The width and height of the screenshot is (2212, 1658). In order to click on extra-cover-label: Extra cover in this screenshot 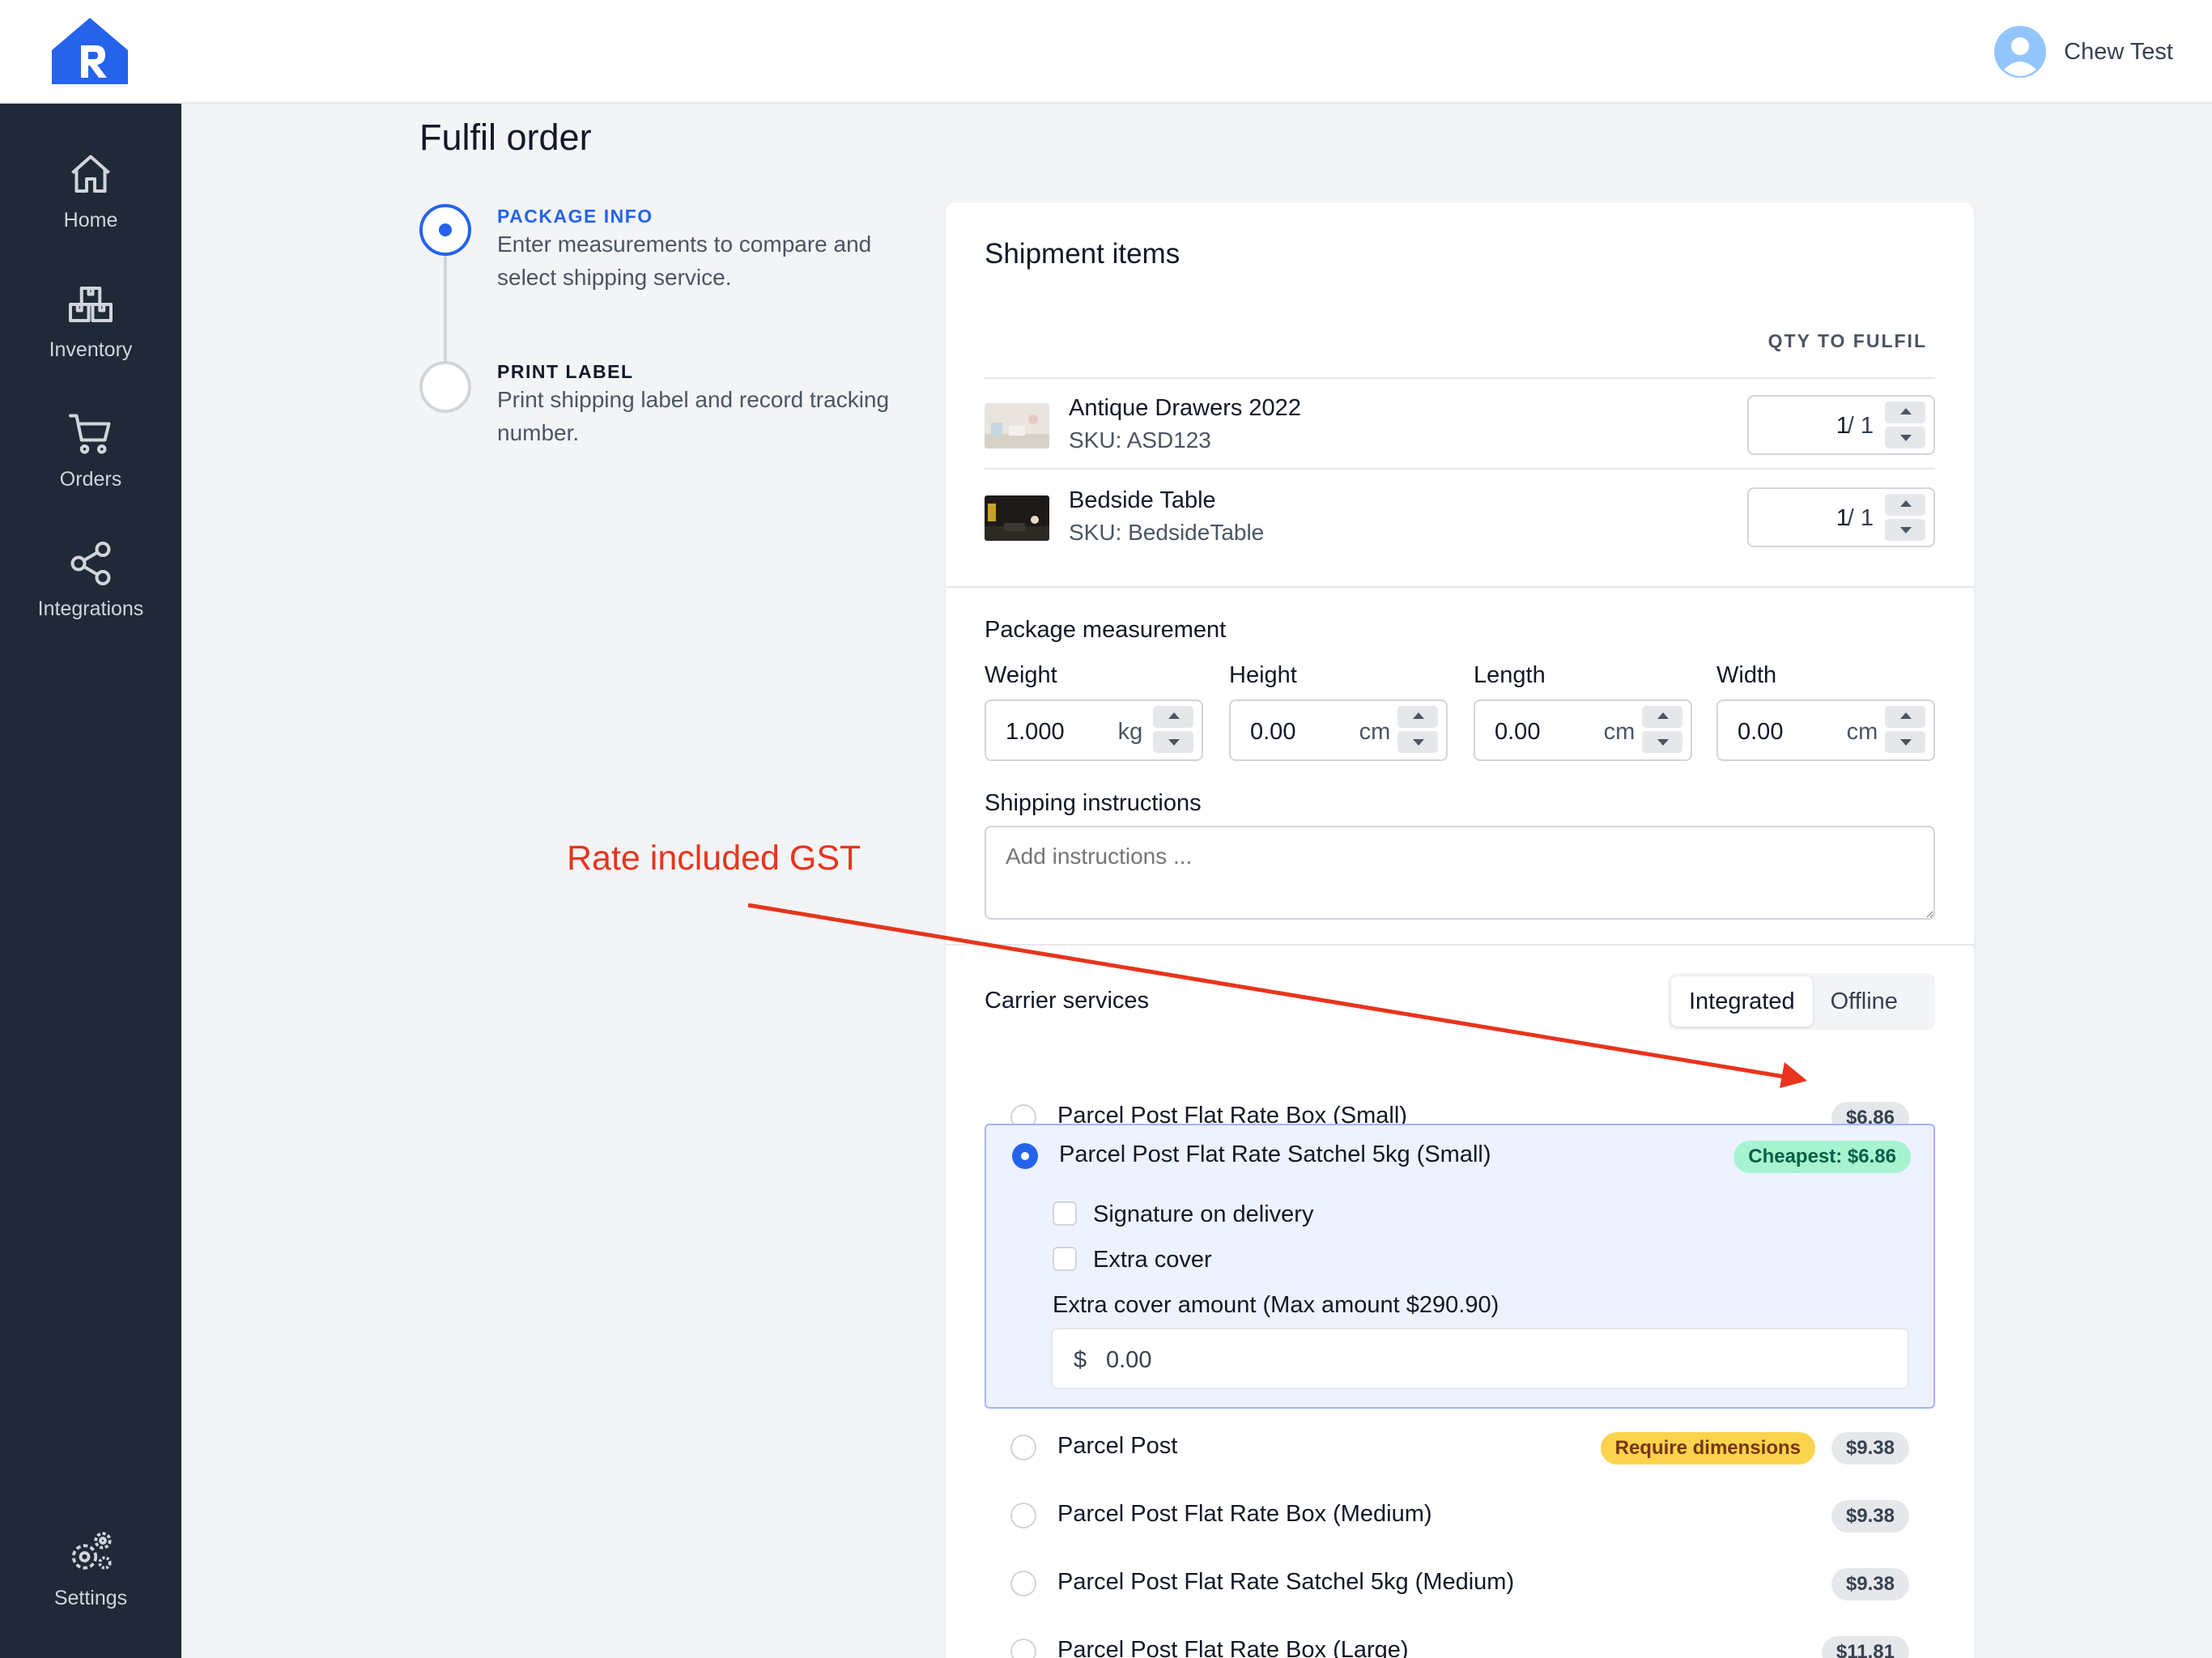, I will do `click(1153, 1260)`.